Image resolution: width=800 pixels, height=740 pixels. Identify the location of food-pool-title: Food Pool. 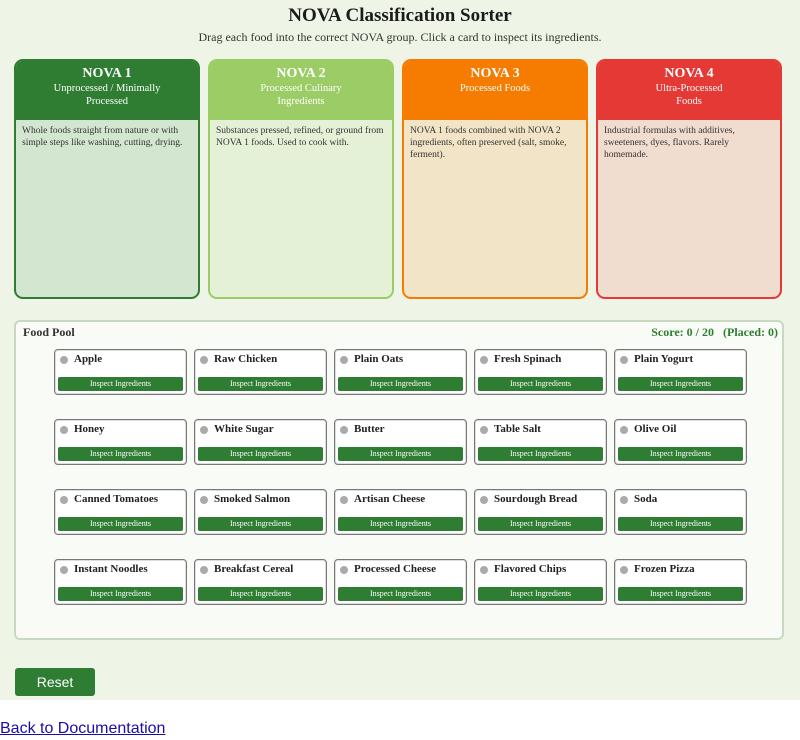
(49, 332).